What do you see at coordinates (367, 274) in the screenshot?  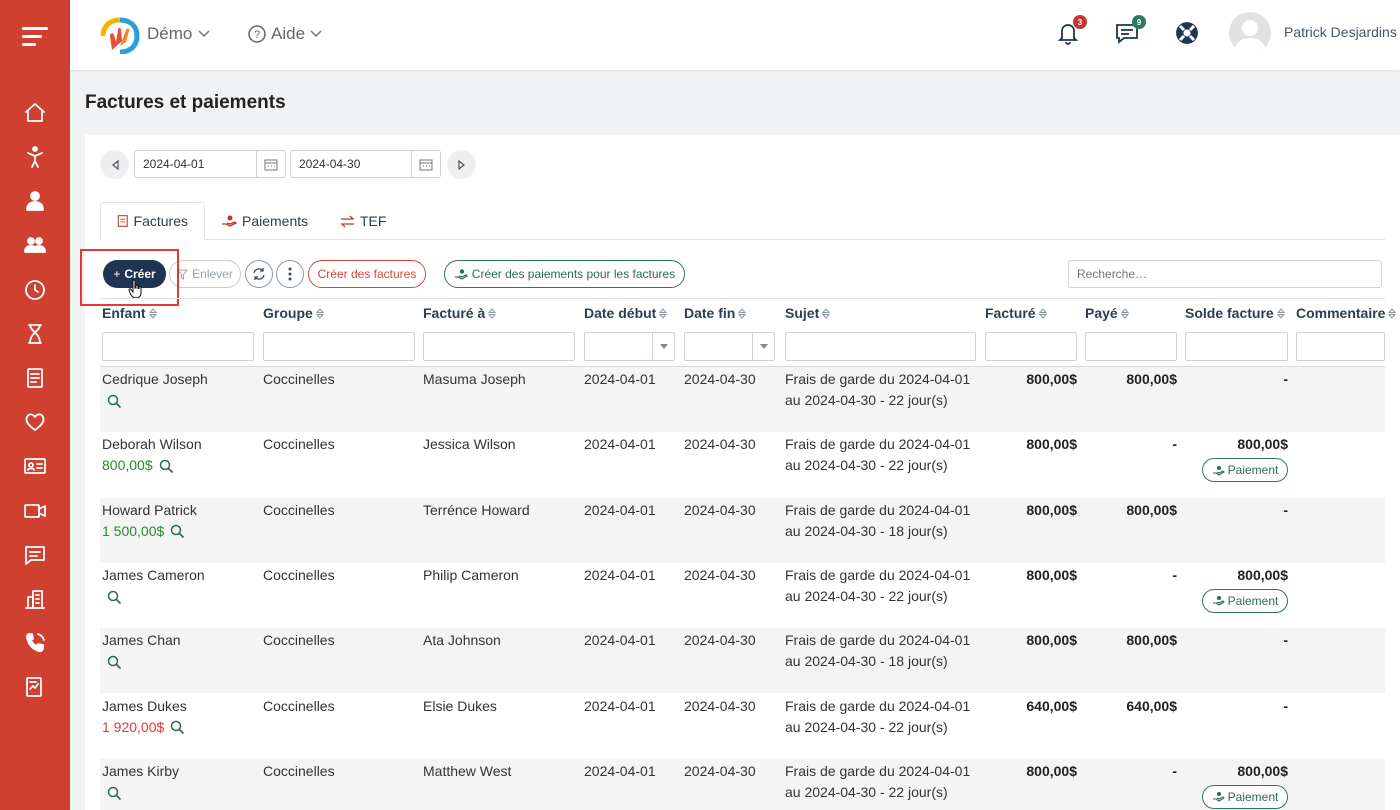 I see `create-invoices-button: Créer des factures` at bounding box center [367, 274].